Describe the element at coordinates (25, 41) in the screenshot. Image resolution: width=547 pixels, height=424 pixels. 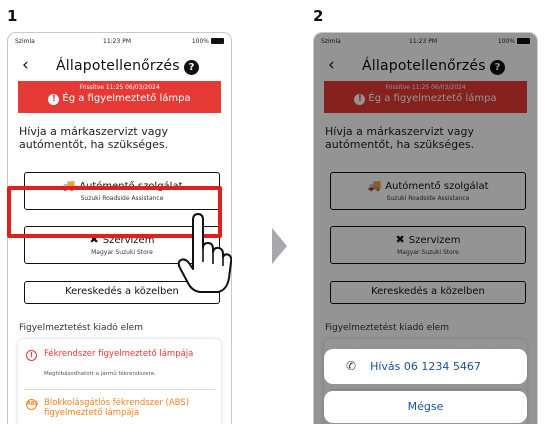
I see `carrier-label: Szimla` at that location.